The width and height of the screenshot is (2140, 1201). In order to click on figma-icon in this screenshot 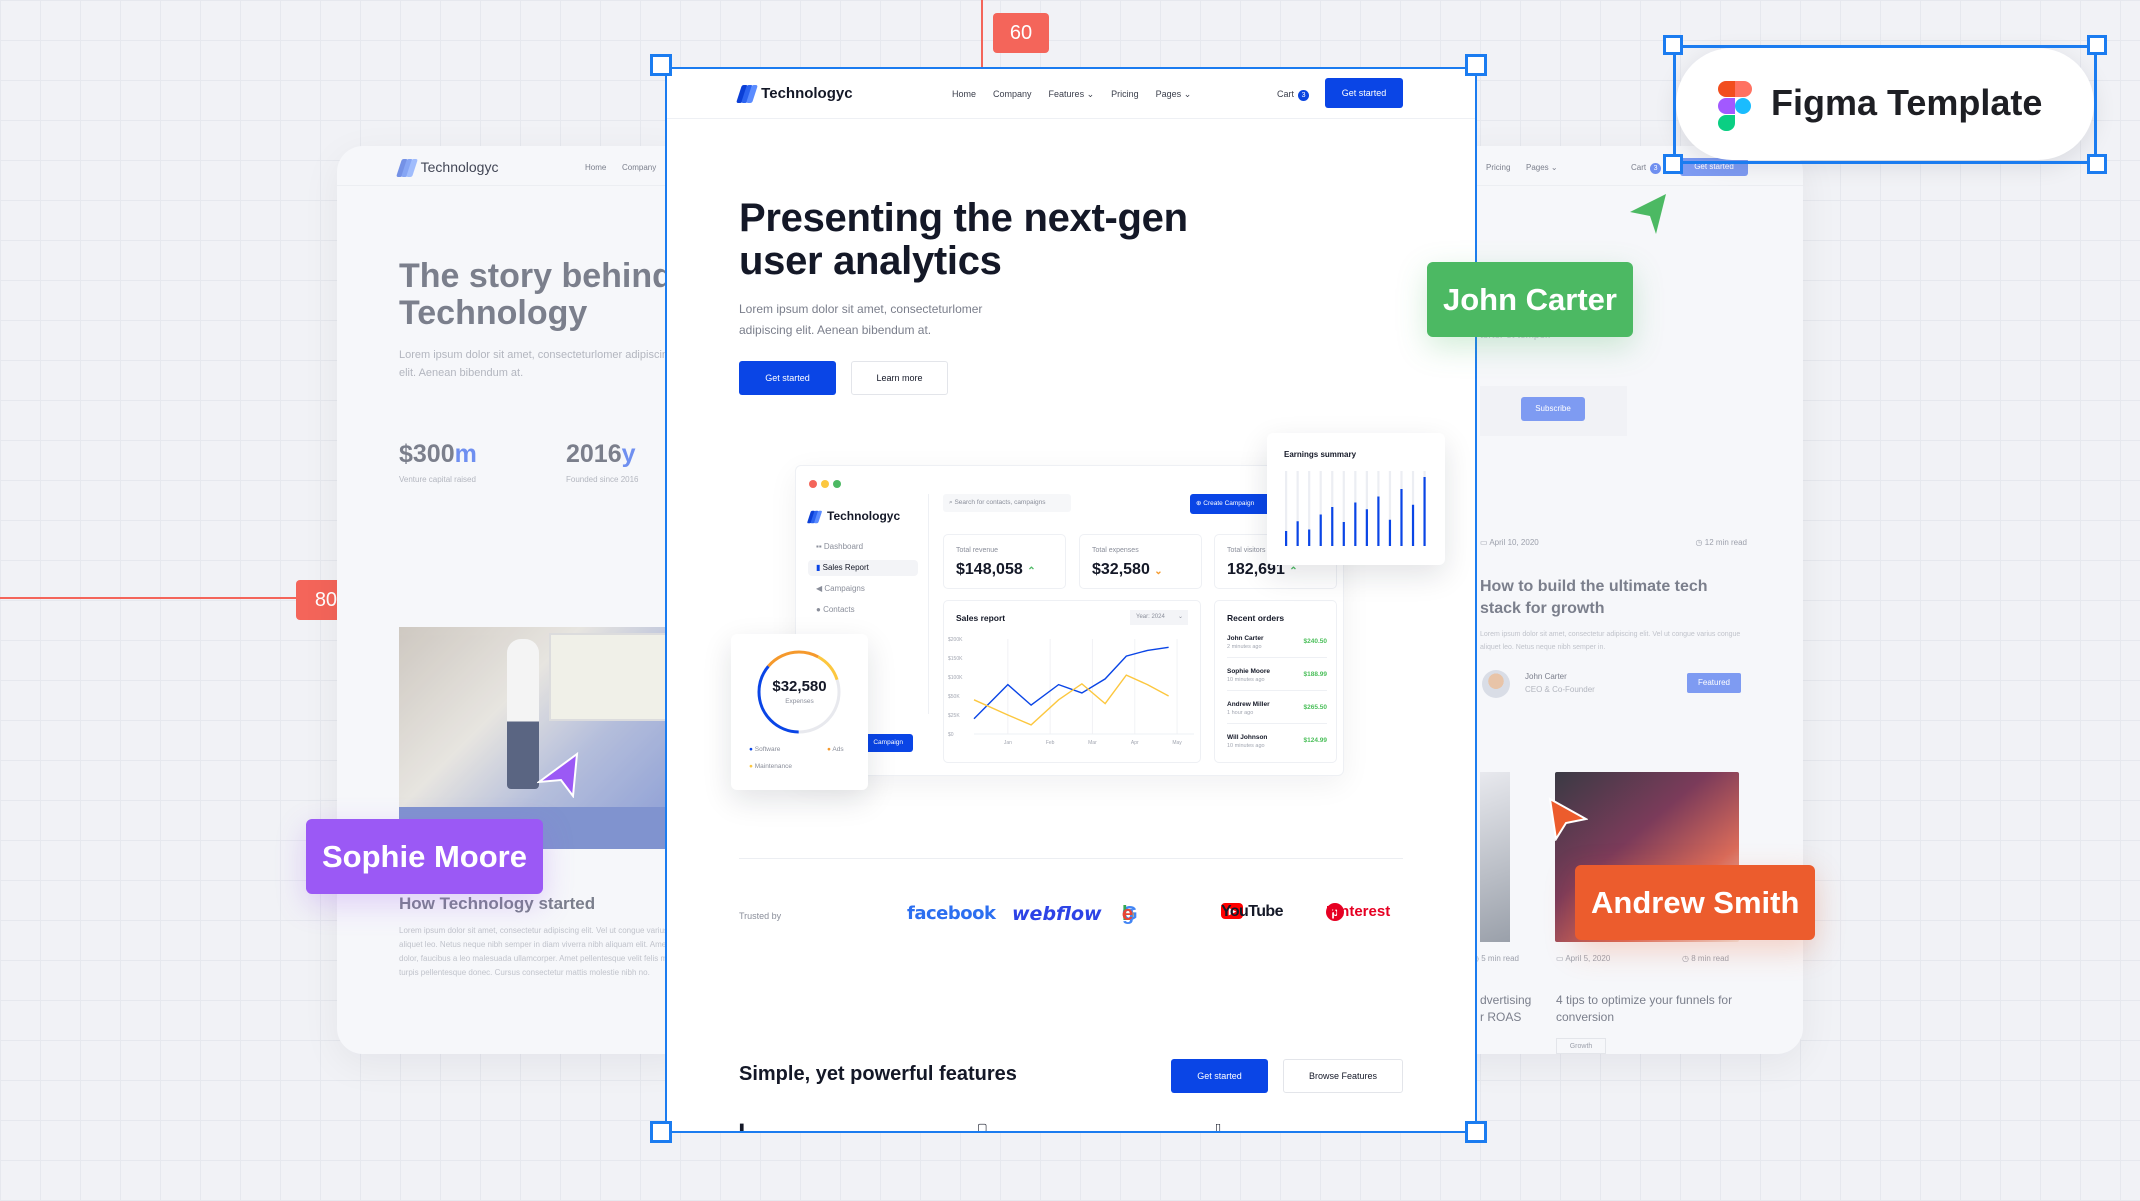, I will do `click(1735, 106)`.